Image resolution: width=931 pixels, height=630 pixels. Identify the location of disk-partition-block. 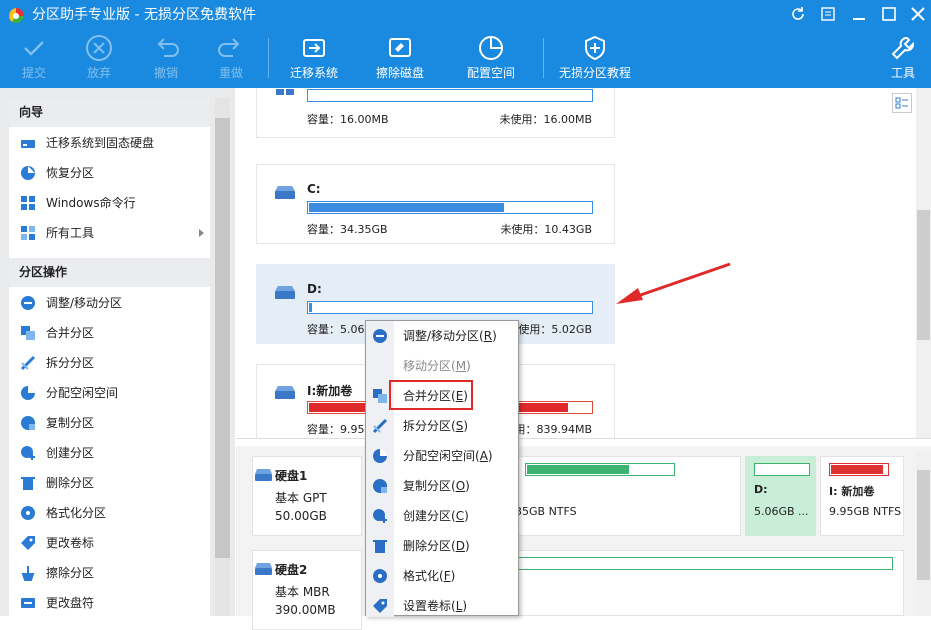
(710, 583).